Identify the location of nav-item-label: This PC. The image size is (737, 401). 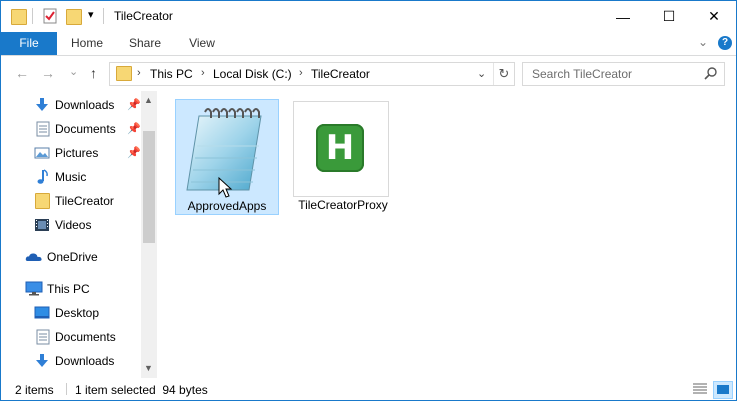
(68, 289).